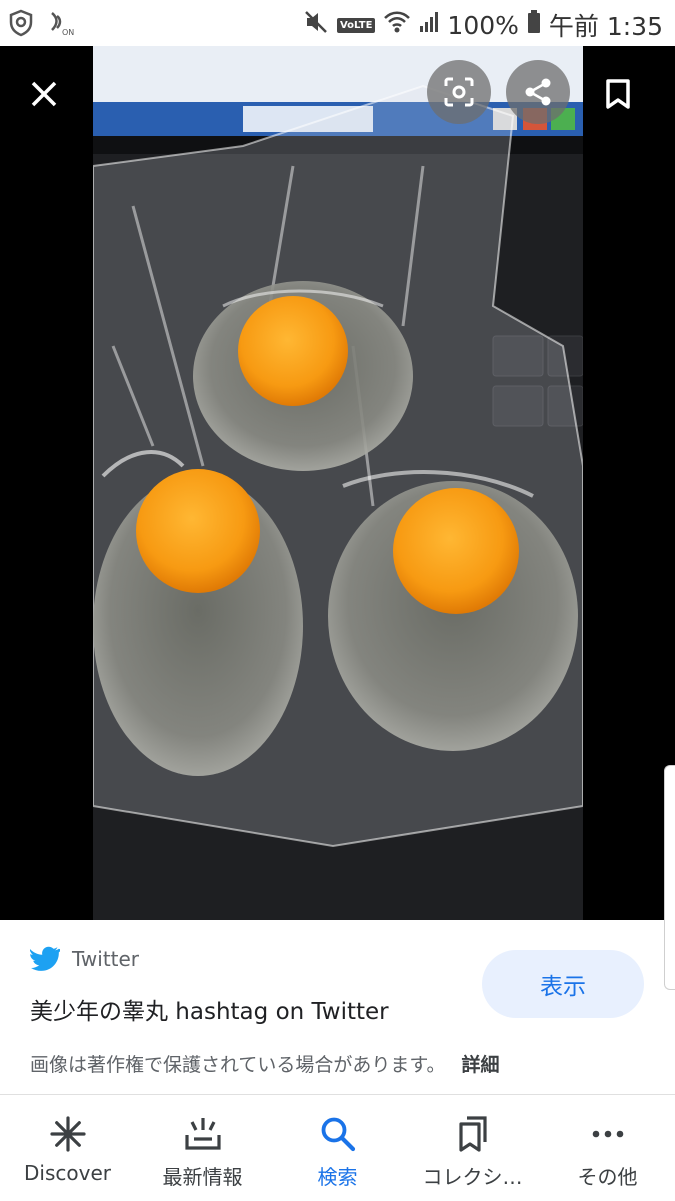  Describe the element at coordinates (473, 1134) in the screenshot. I see `collections-icon` at that location.